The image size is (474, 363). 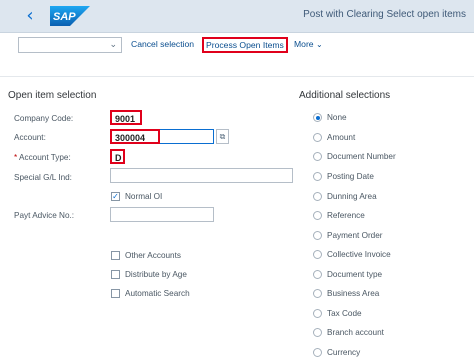 What do you see at coordinates (156, 274) in the screenshot?
I see `distribute-by-age-label: Distribute by Age` at bounding box center [156, 274].